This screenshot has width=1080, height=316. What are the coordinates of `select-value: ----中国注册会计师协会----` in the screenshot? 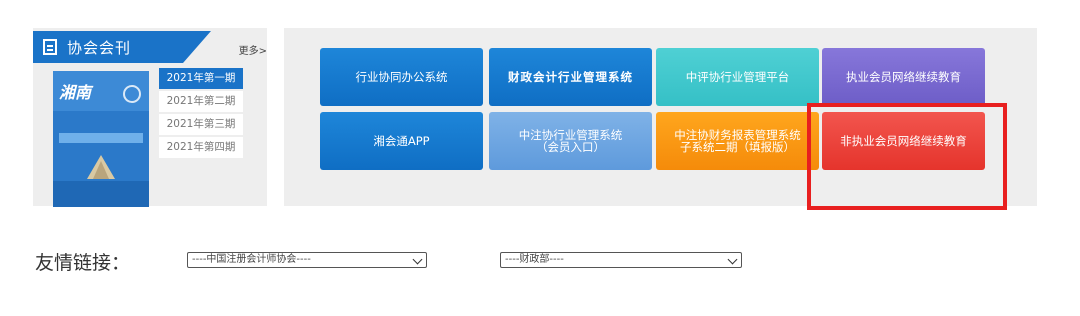 It's located at (251, 259).